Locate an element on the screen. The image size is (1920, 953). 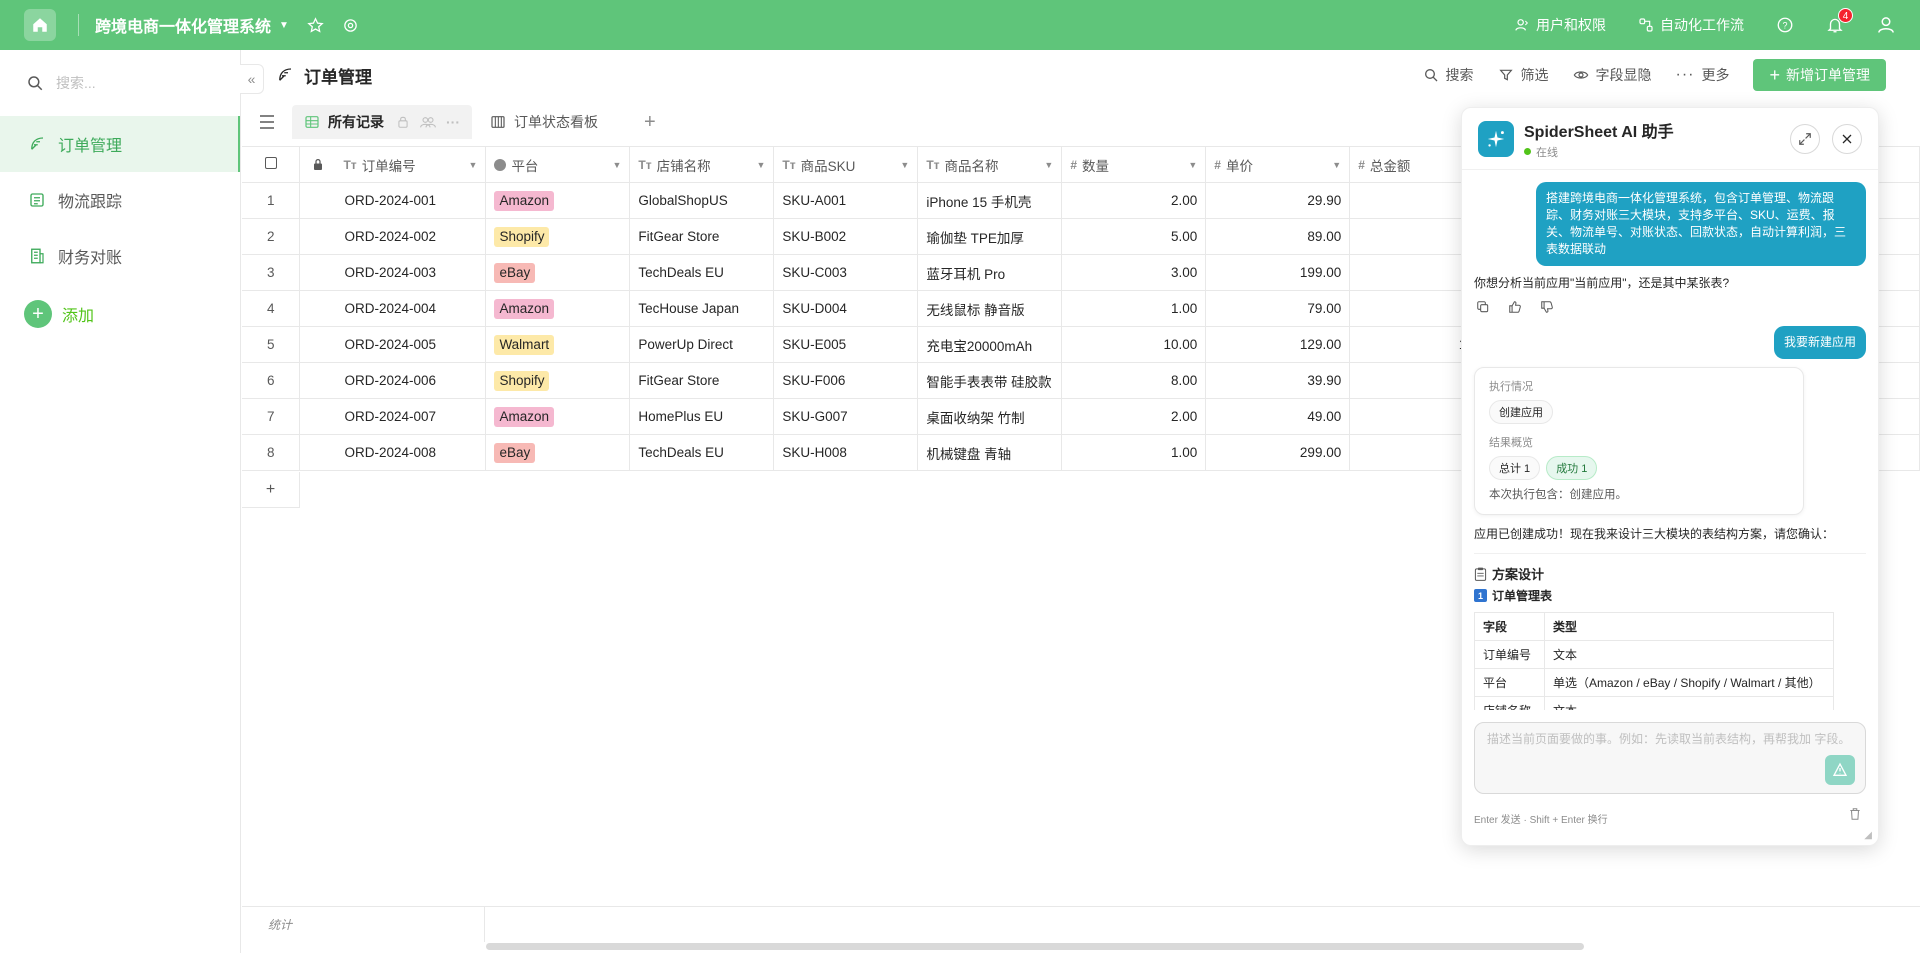
column-header-quantity: # 数量 ▼ is located at coordinates (1134, 164).